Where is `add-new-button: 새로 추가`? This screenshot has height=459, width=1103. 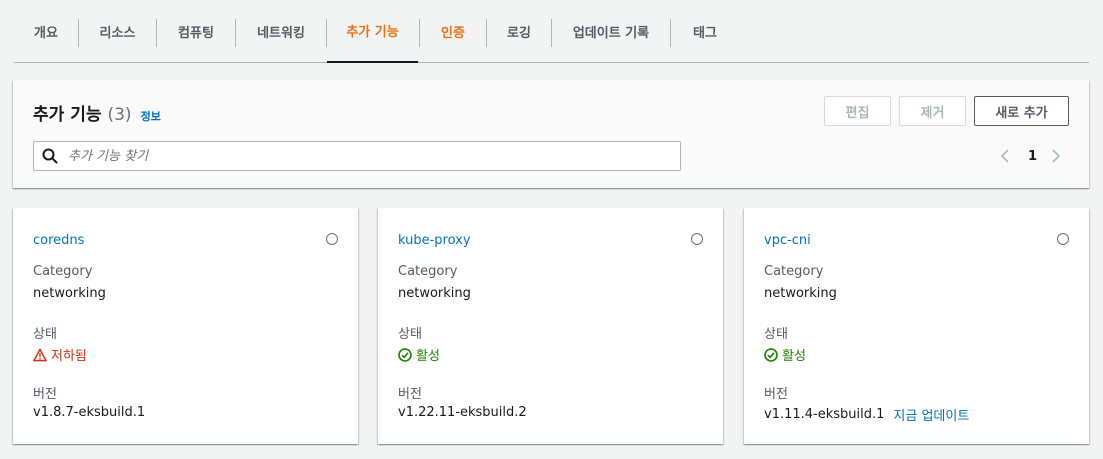 add-new-button: 새로 추가 is located at coordinates (1021, 111).